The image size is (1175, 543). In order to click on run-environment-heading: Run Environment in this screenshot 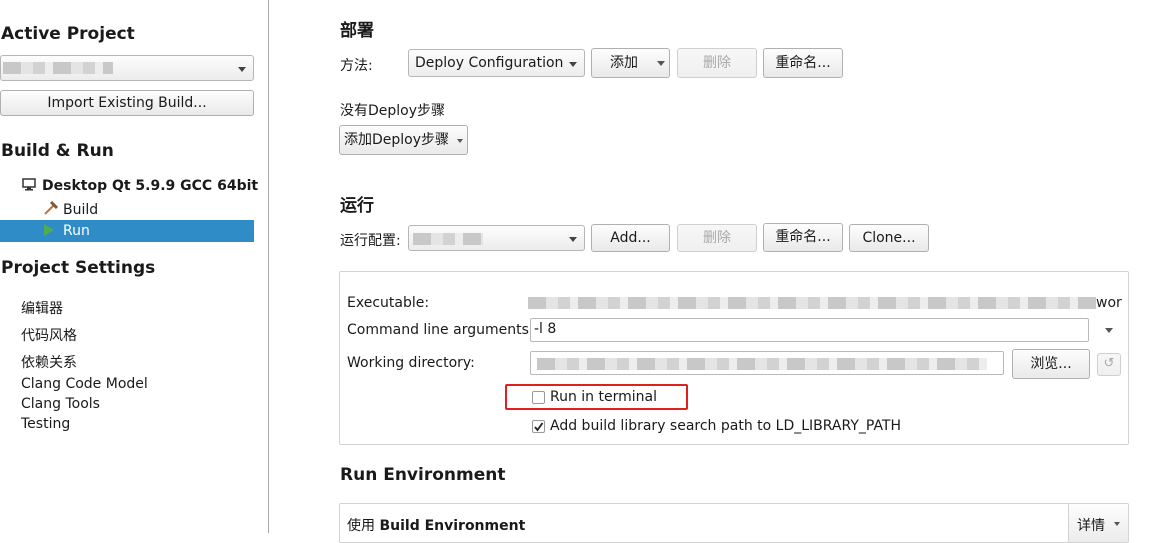, I will do `click(423, 475)`.